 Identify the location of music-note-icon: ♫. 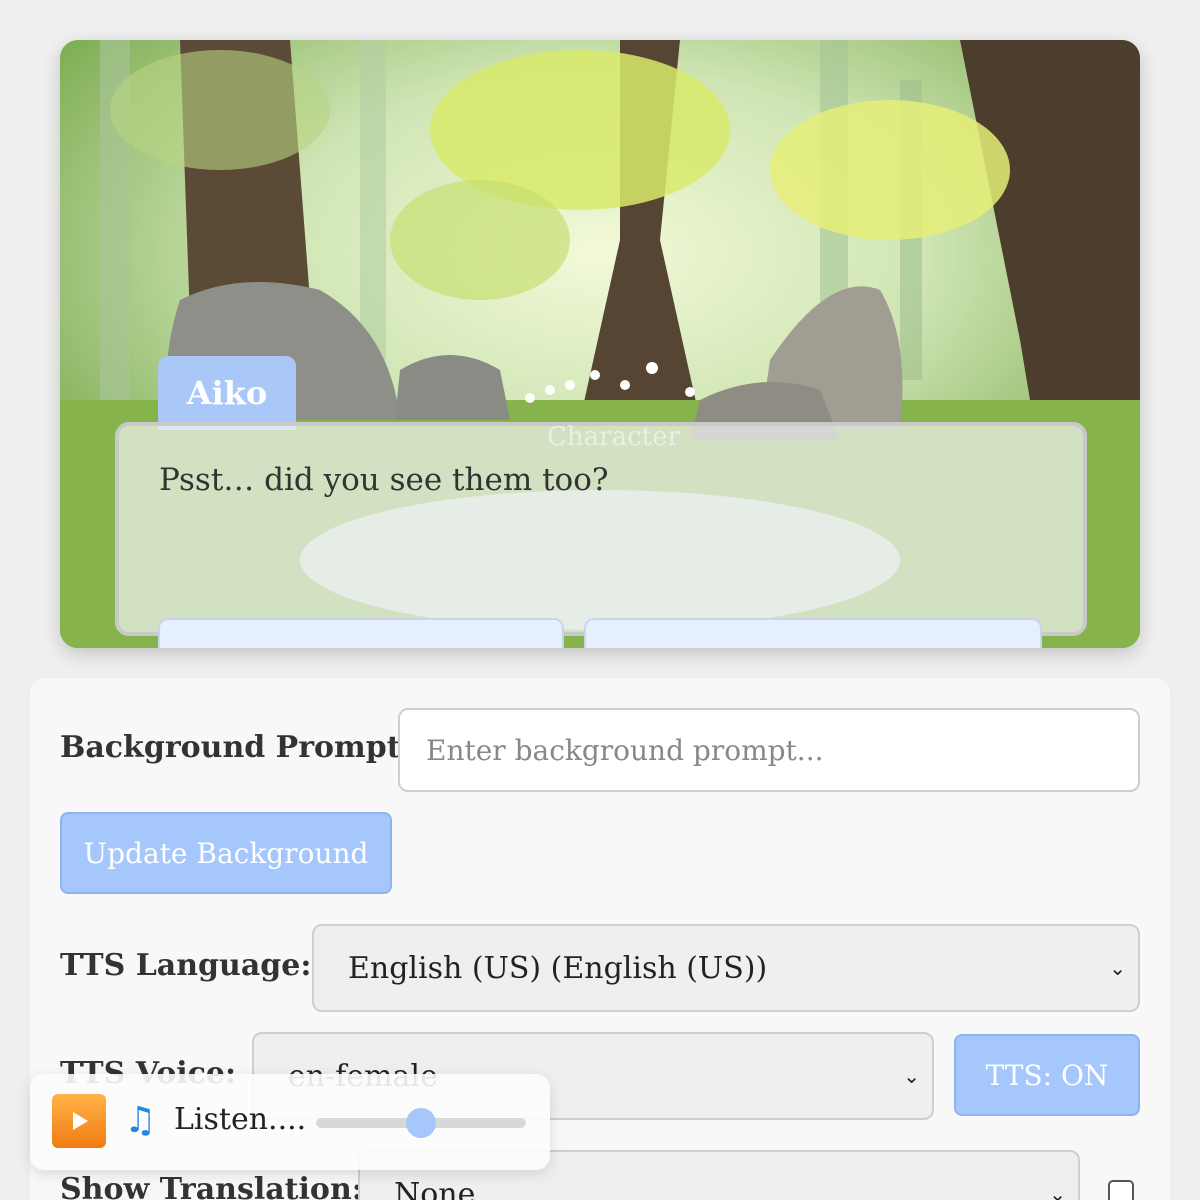
(140, 1120).